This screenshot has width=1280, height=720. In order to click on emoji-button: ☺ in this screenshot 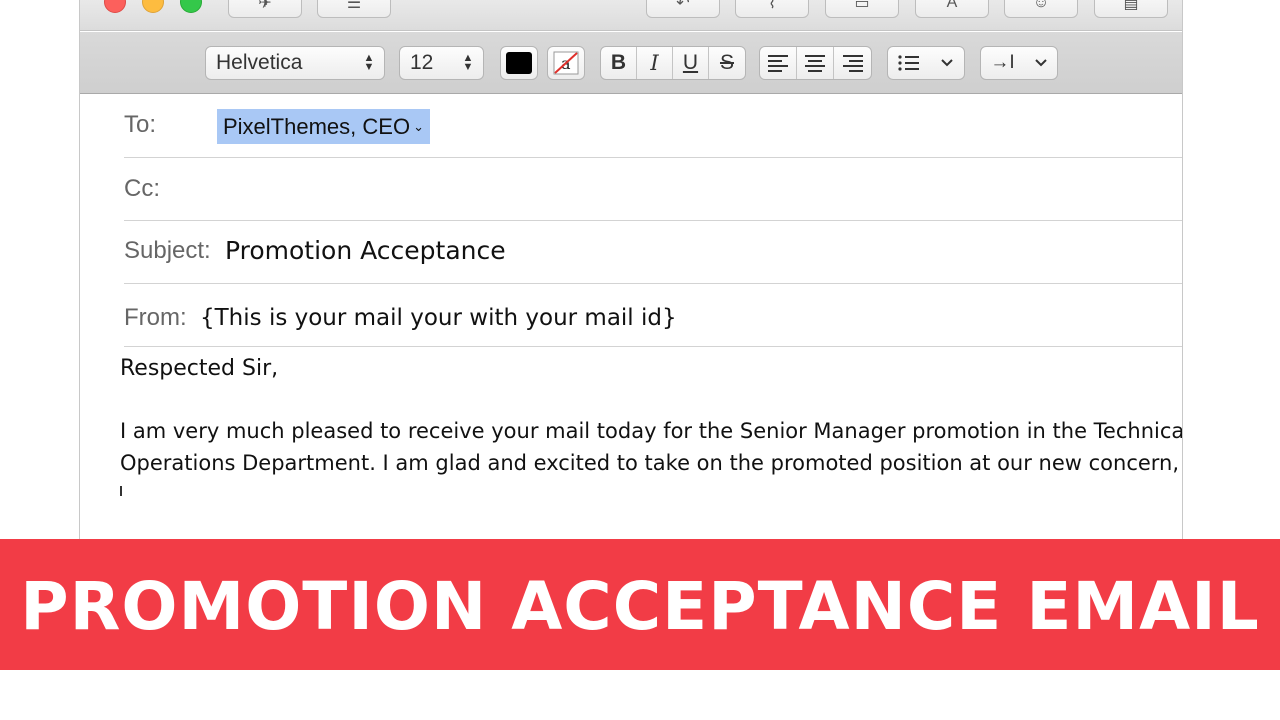, I will do `click(1041, 9)`.